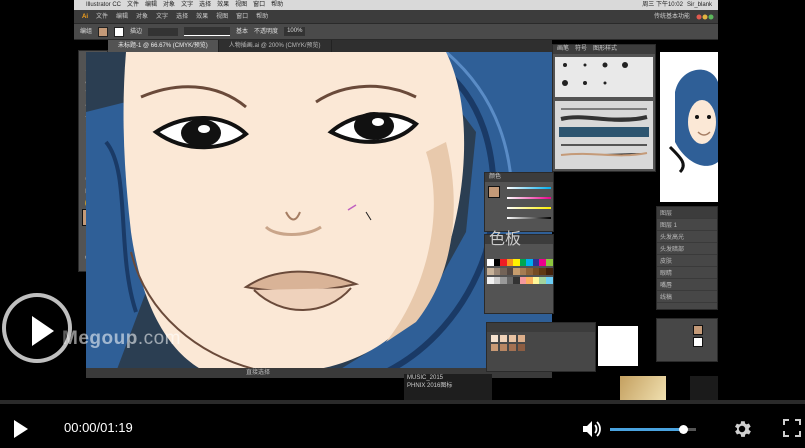 The image size is (805, 448). I want to click on brush-settings-header, so click(541, 327).